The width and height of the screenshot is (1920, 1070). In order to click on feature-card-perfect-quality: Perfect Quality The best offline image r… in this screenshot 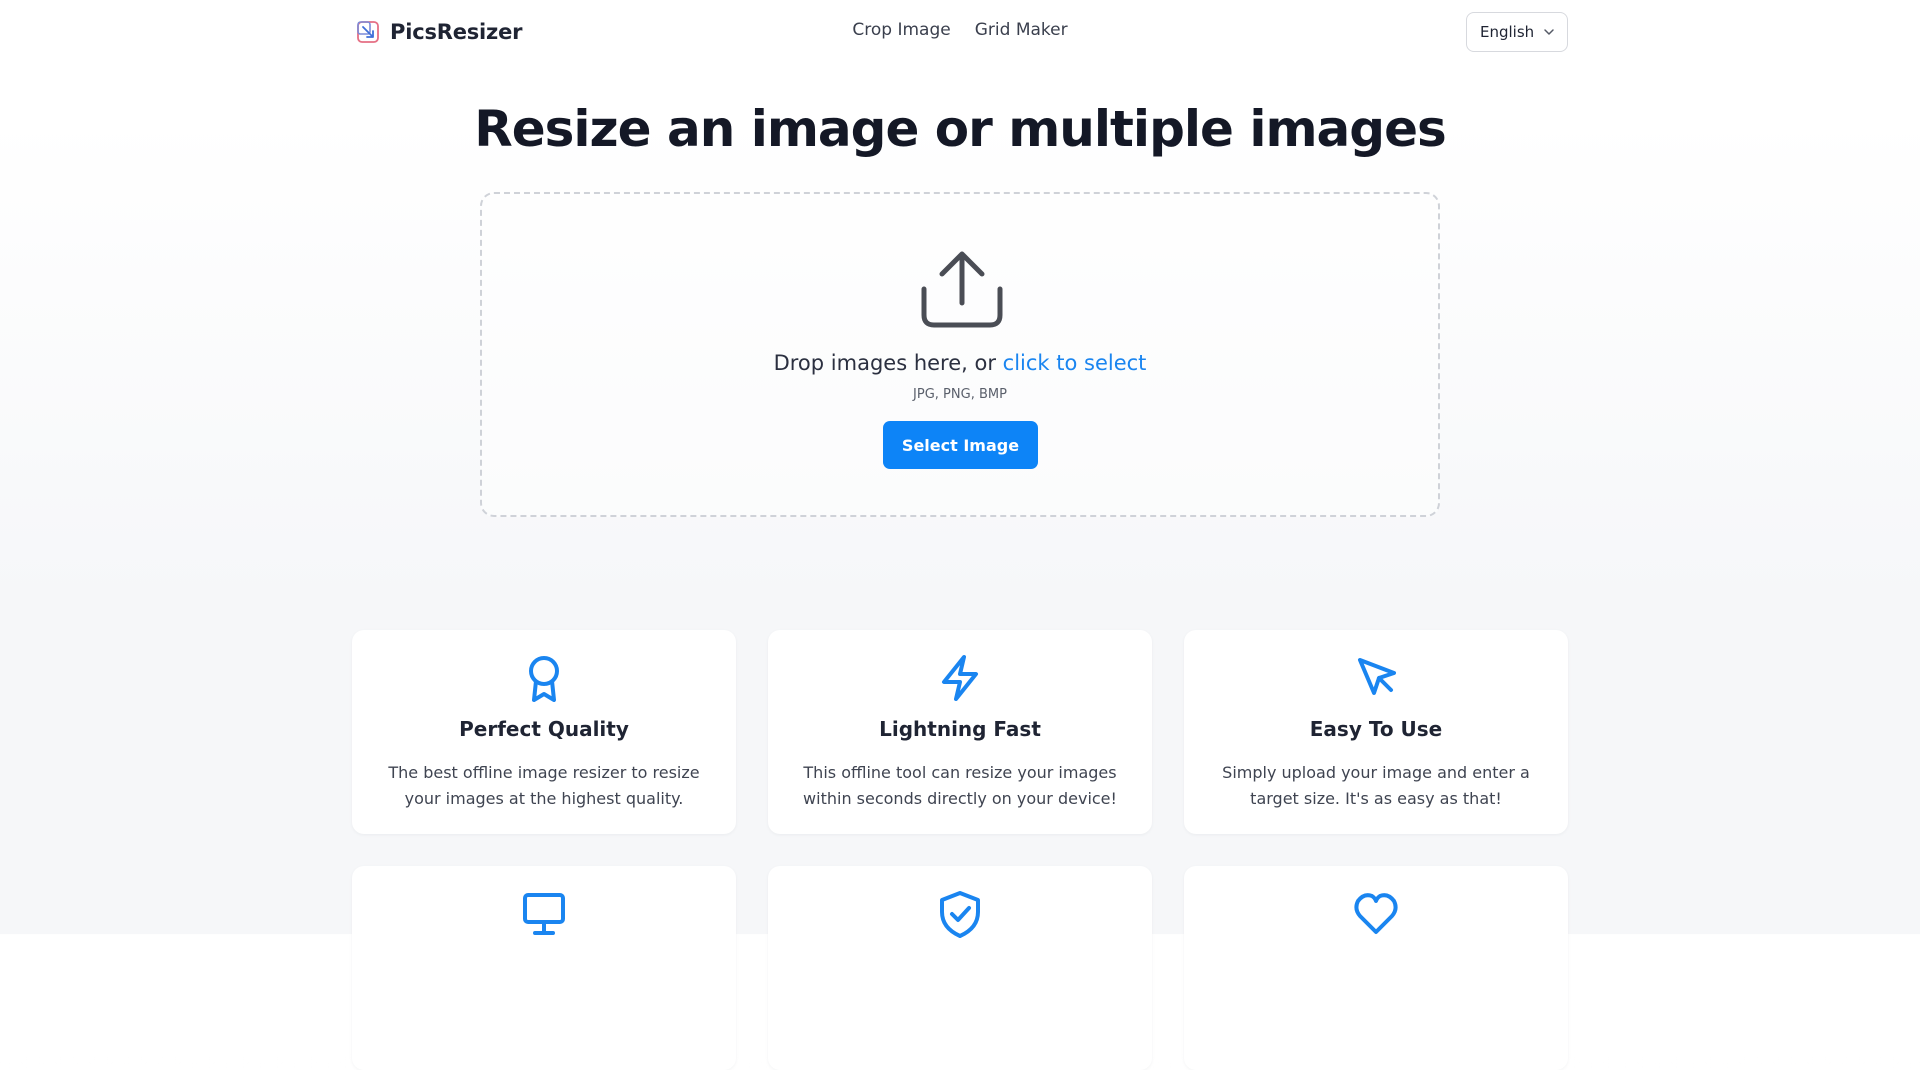, I will do `click(544, 732)`.